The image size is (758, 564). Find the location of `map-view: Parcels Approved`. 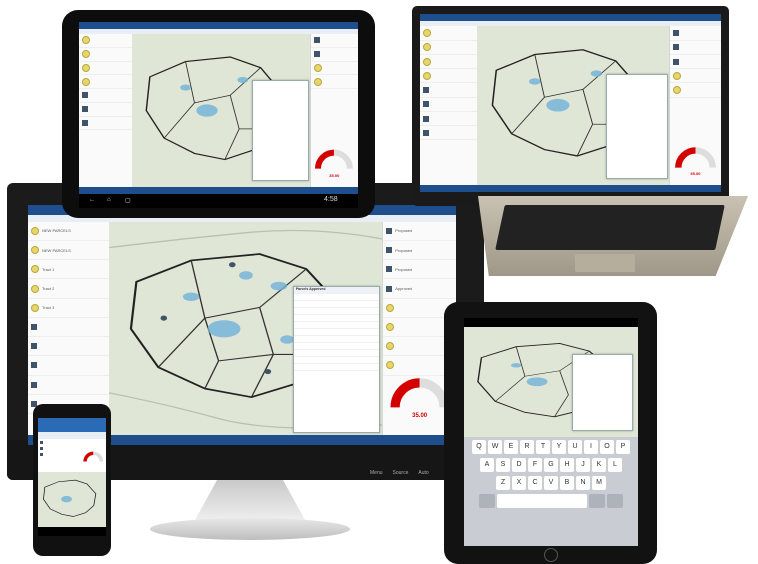

map-view: Parcels Approved is located at coordinates (246, 328).